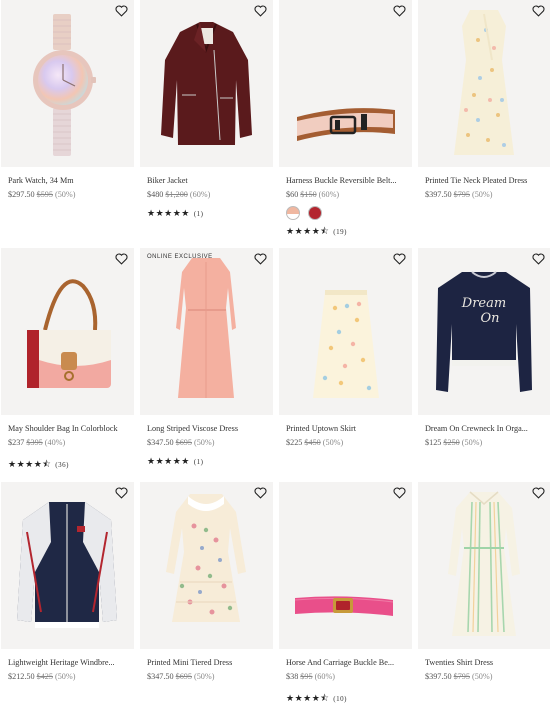 The image size is (550, 704). I want to click on product-image-biker-jacket, so click(206, 83).